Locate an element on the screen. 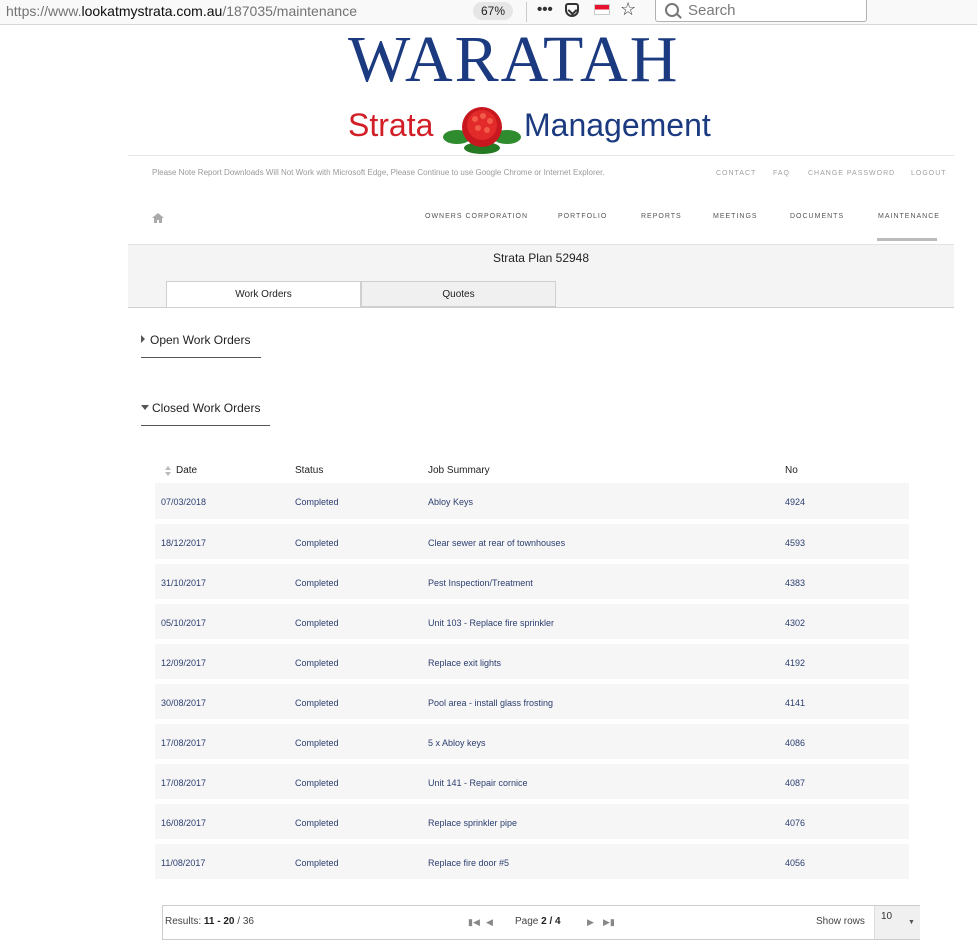 The height and width of the screenshot is (941, 977). cell-no: 4383 is located at coordinates (795, 583).